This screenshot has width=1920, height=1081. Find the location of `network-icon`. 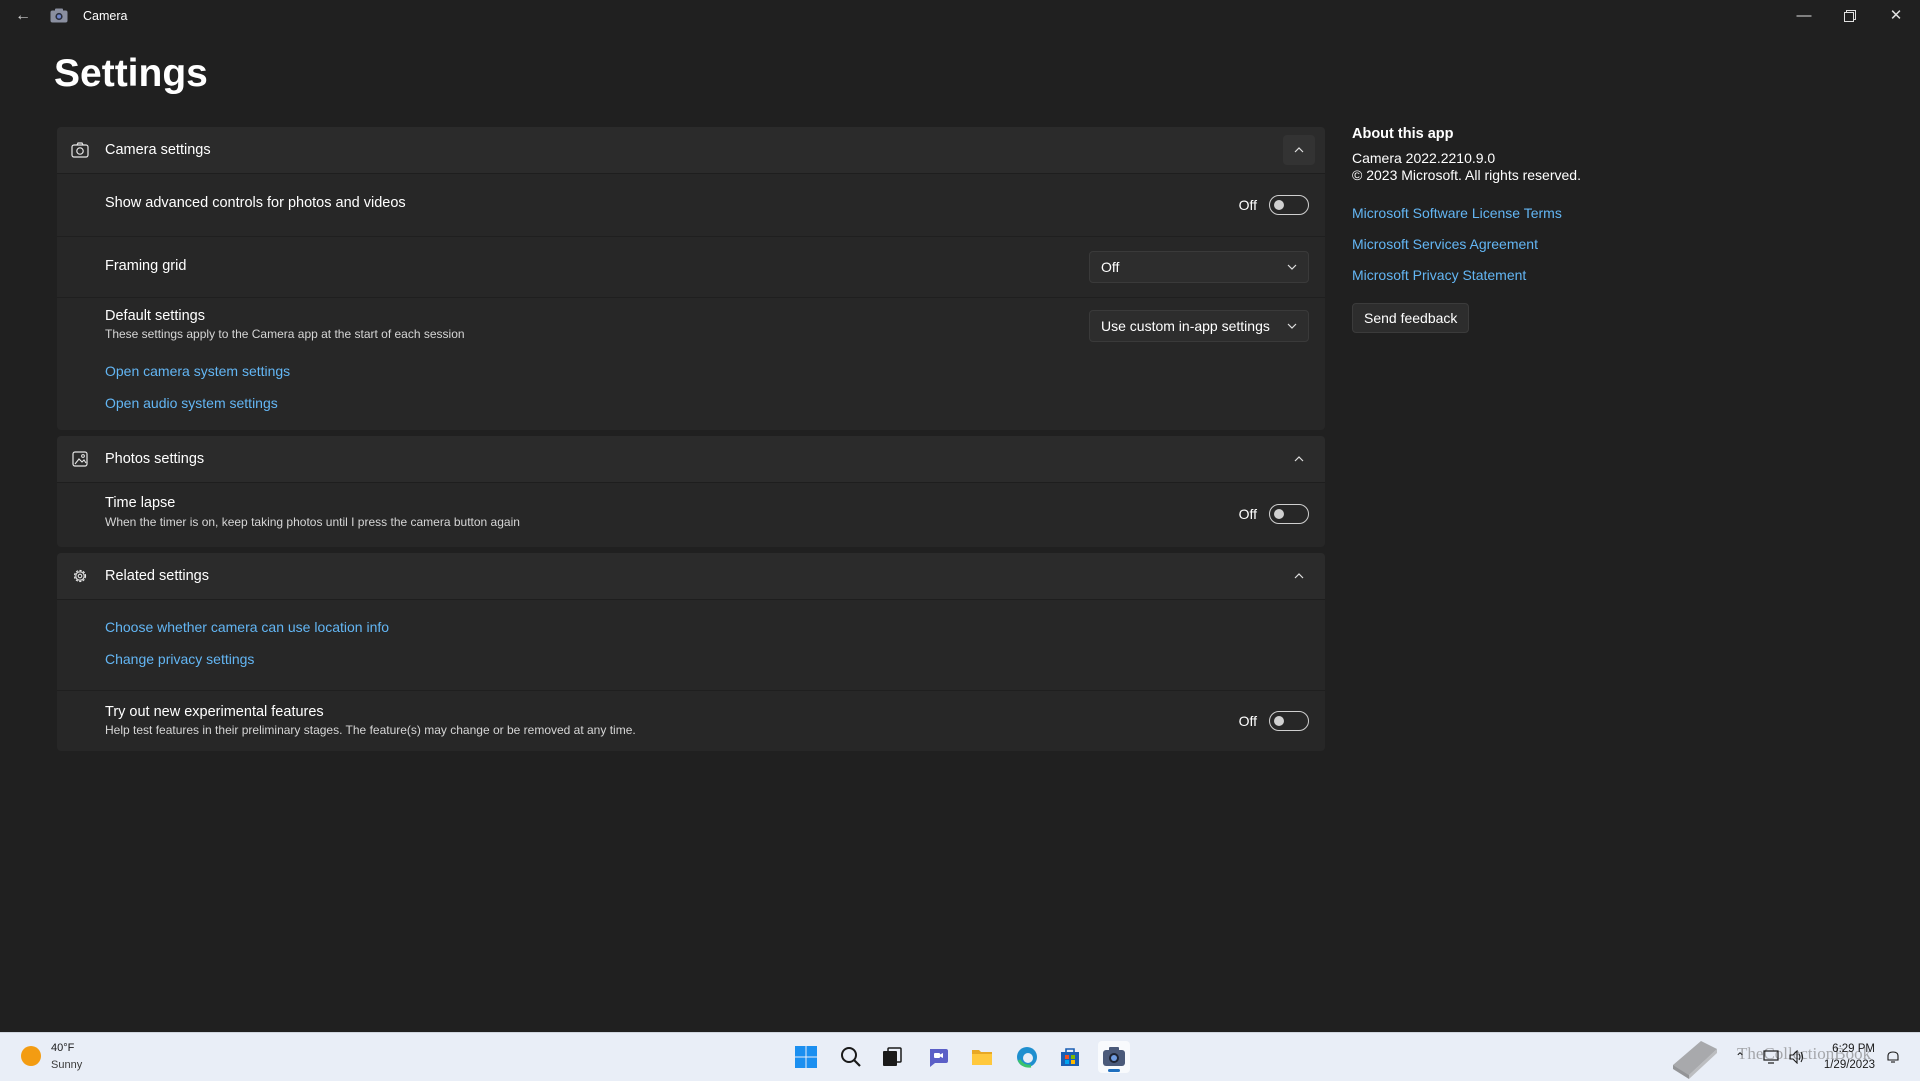

network-icon is located at coordinates (1771, 1057).